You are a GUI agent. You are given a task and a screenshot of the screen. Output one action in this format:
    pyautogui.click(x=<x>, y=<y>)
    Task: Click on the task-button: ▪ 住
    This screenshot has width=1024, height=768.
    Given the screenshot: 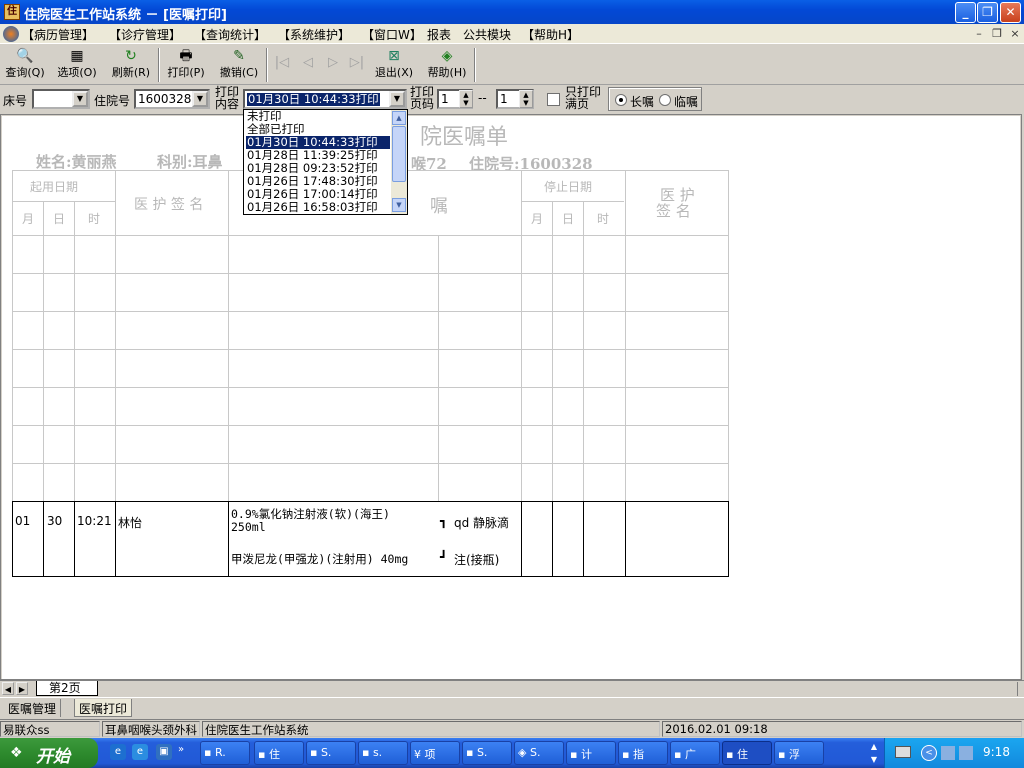 What is the action you would take?
    pyautogui.click(x=279, y=753)
    